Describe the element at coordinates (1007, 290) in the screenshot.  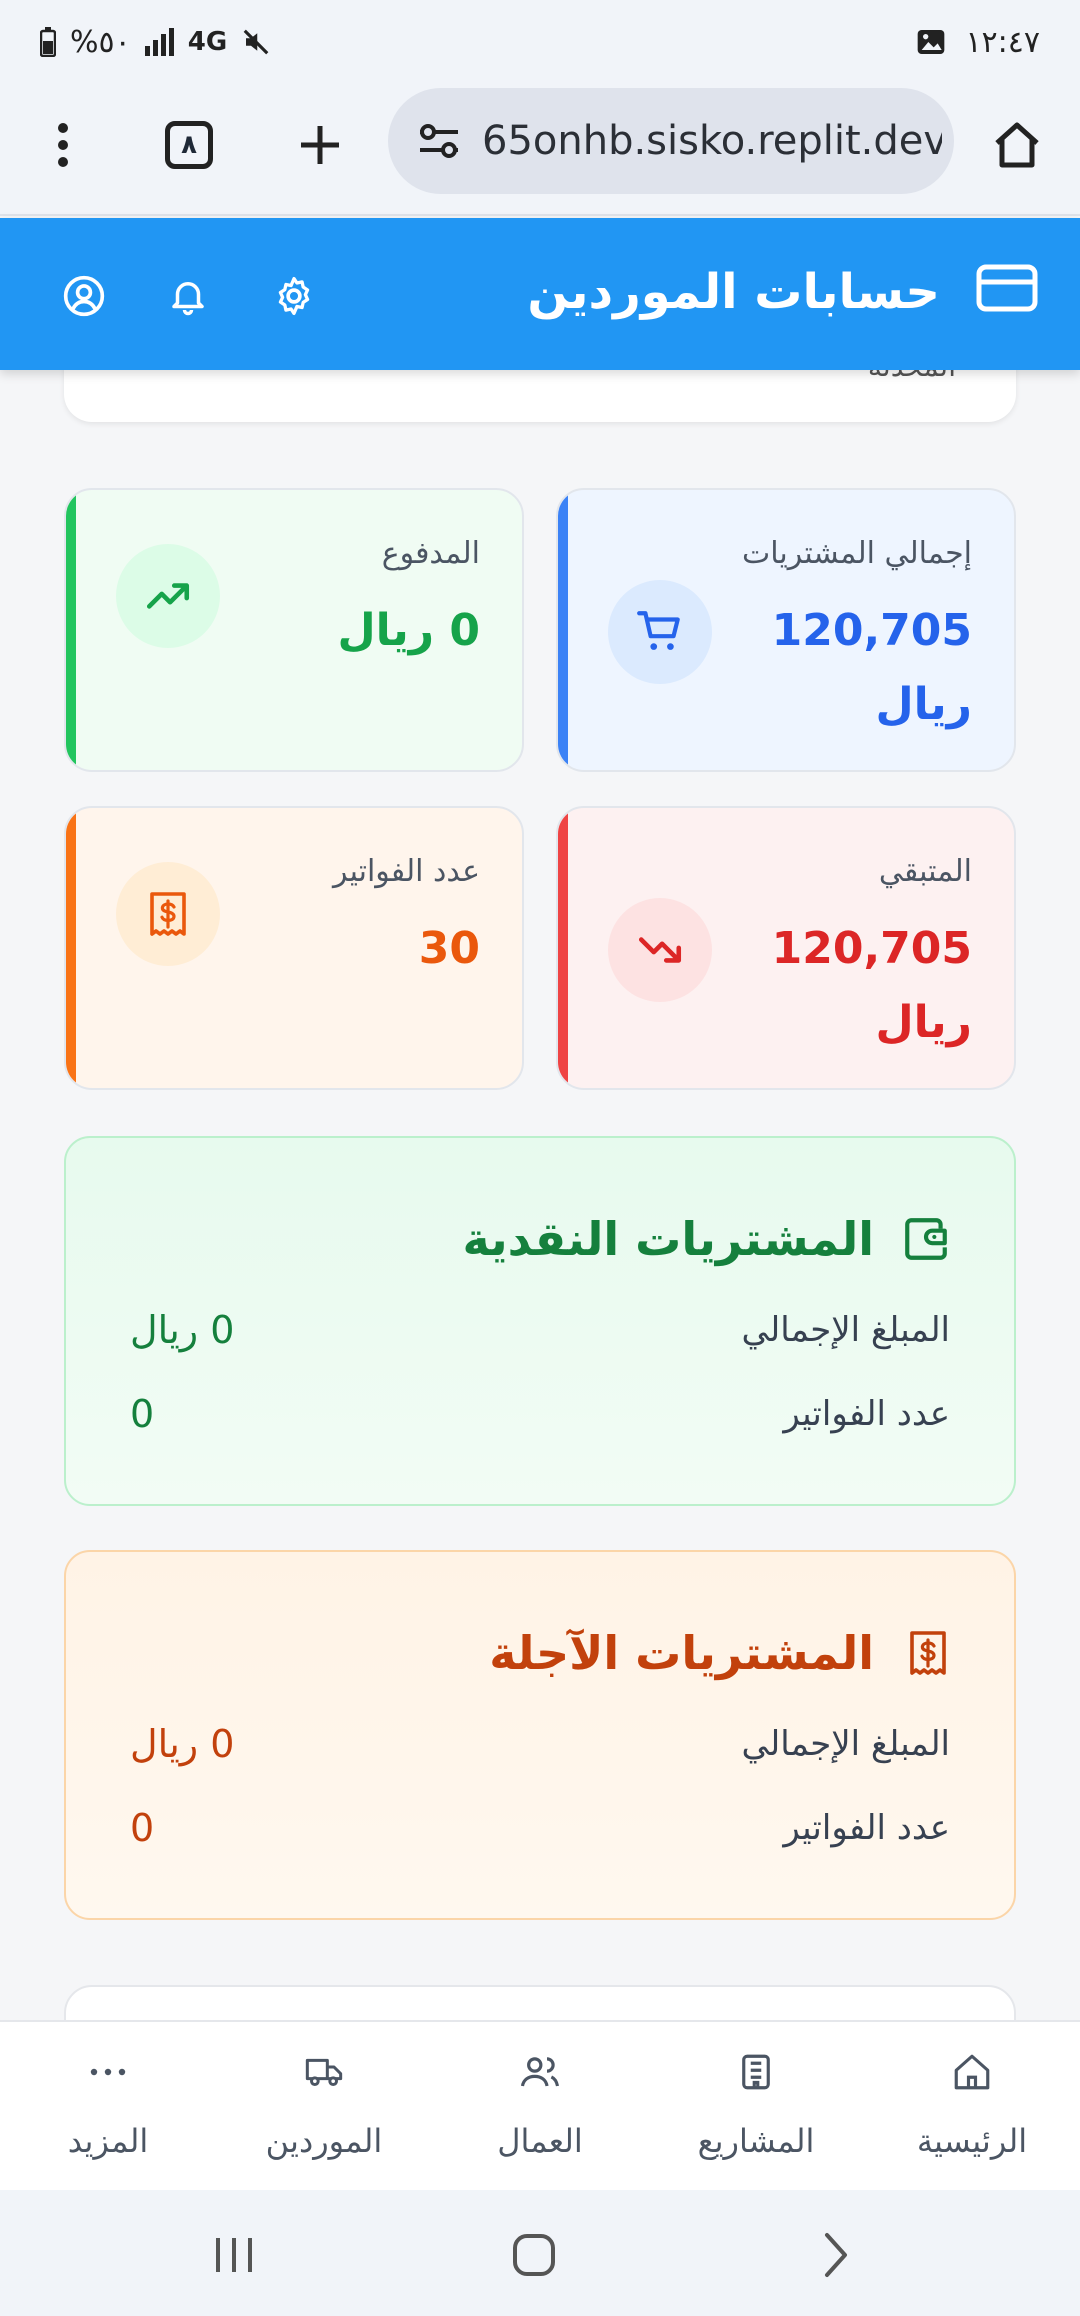
I see `credit-card-icon` at that location.